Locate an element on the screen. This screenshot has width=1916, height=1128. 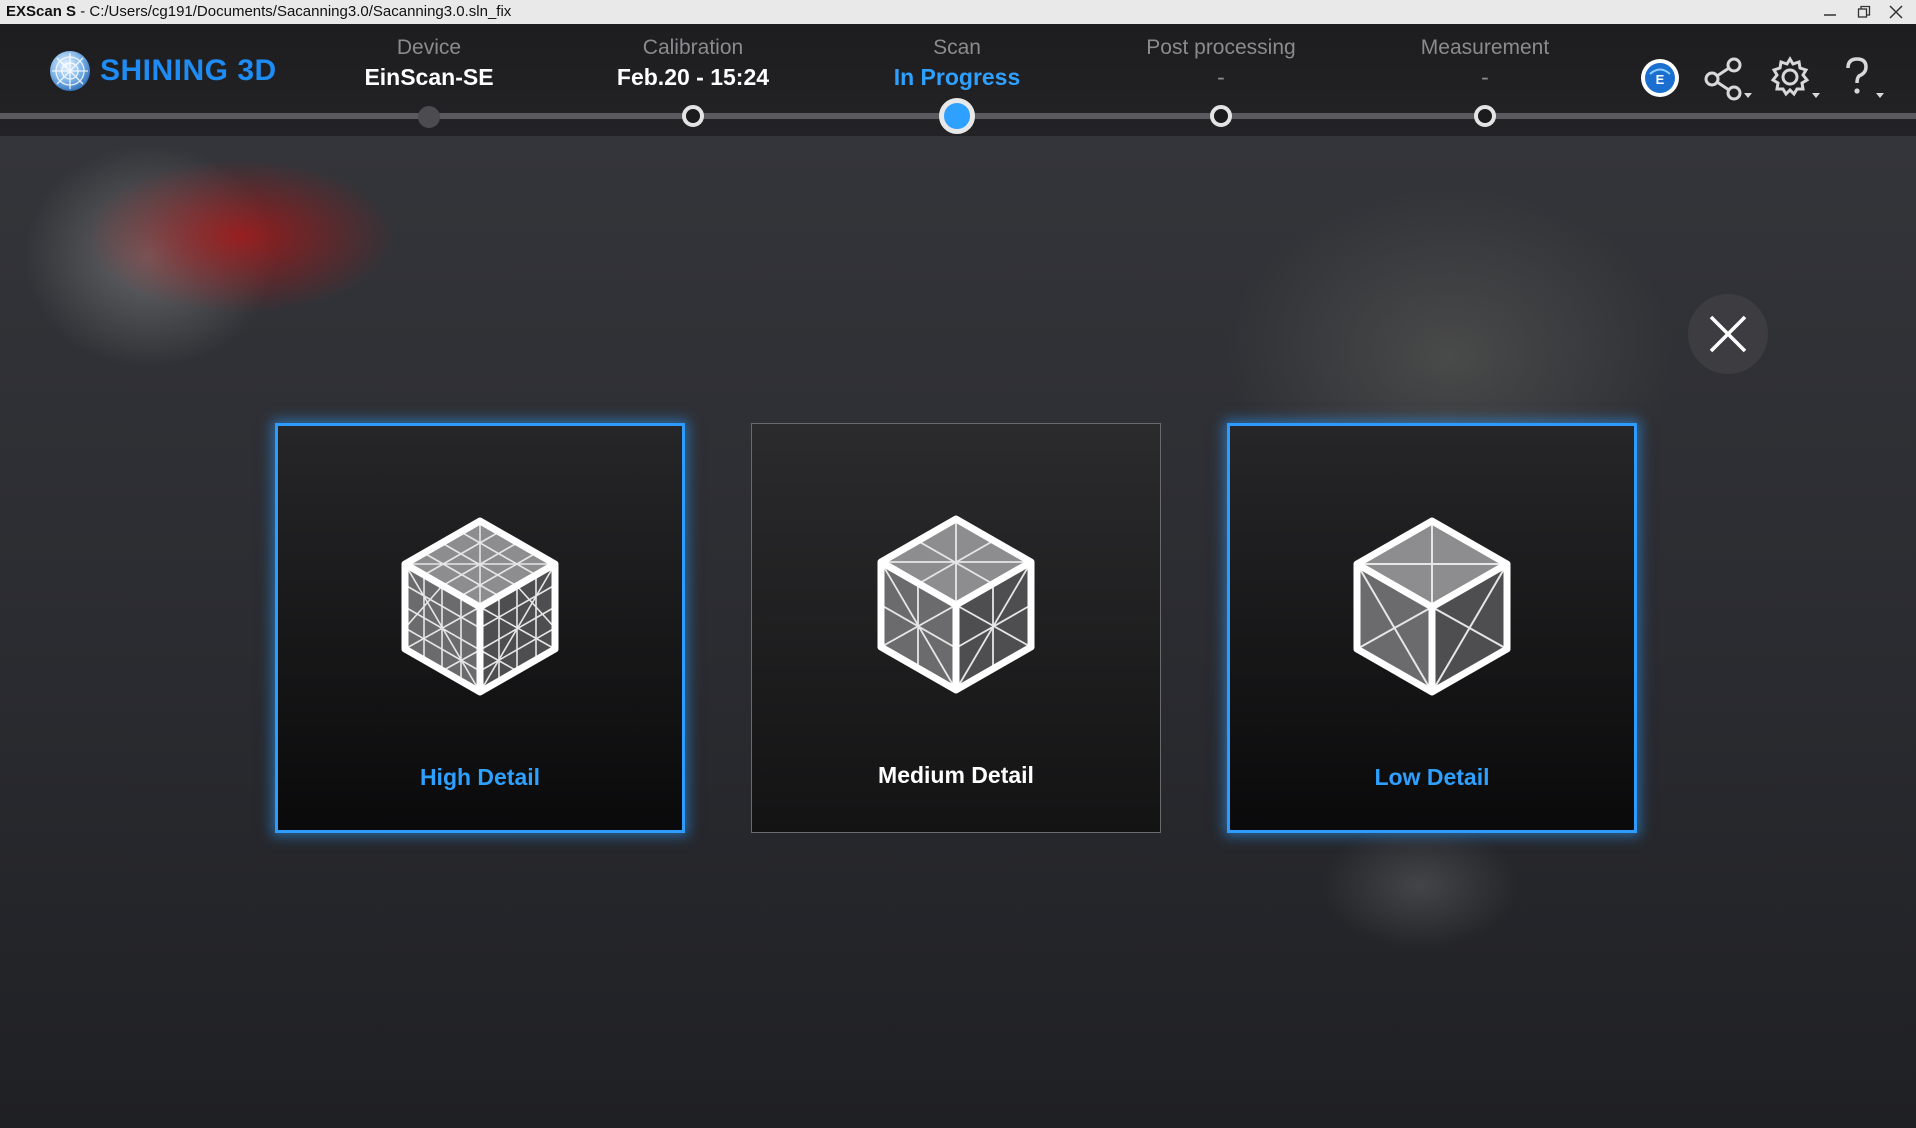
app-name: EXScan S is located at coordinates (41, 11).